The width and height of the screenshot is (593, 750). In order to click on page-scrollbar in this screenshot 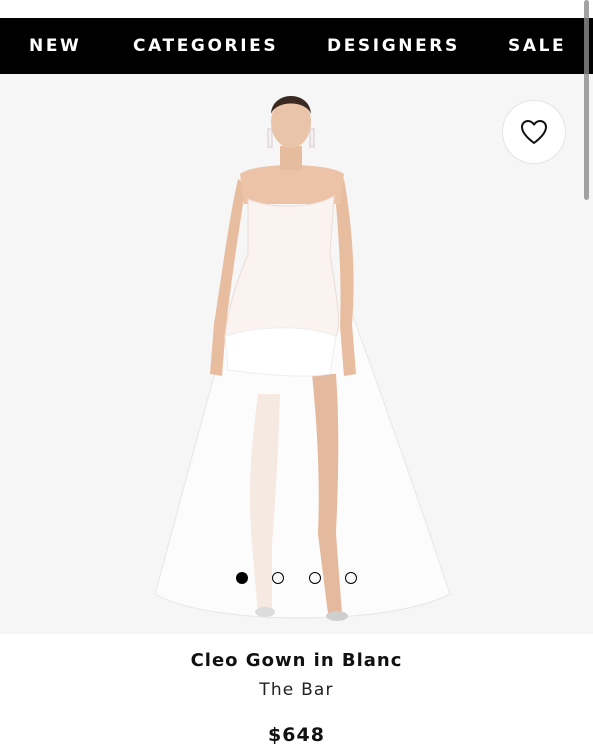, I will do `click(586, 100)`.